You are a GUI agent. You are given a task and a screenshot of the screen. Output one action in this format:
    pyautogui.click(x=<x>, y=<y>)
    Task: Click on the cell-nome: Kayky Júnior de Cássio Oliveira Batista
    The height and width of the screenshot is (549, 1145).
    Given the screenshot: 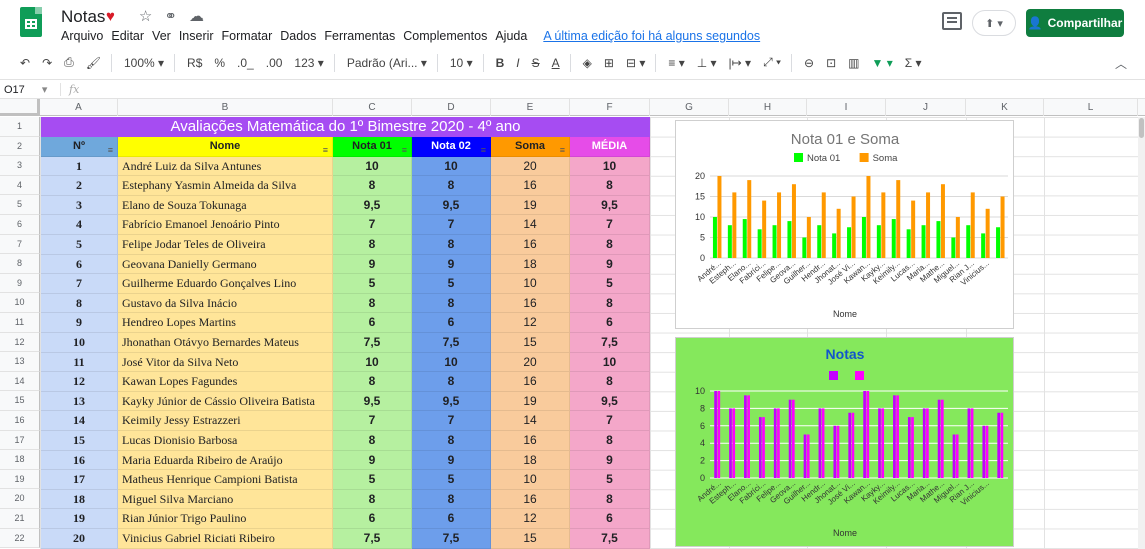 What is the action you would take?
    pyautogui.click(x=225, y=401)
    